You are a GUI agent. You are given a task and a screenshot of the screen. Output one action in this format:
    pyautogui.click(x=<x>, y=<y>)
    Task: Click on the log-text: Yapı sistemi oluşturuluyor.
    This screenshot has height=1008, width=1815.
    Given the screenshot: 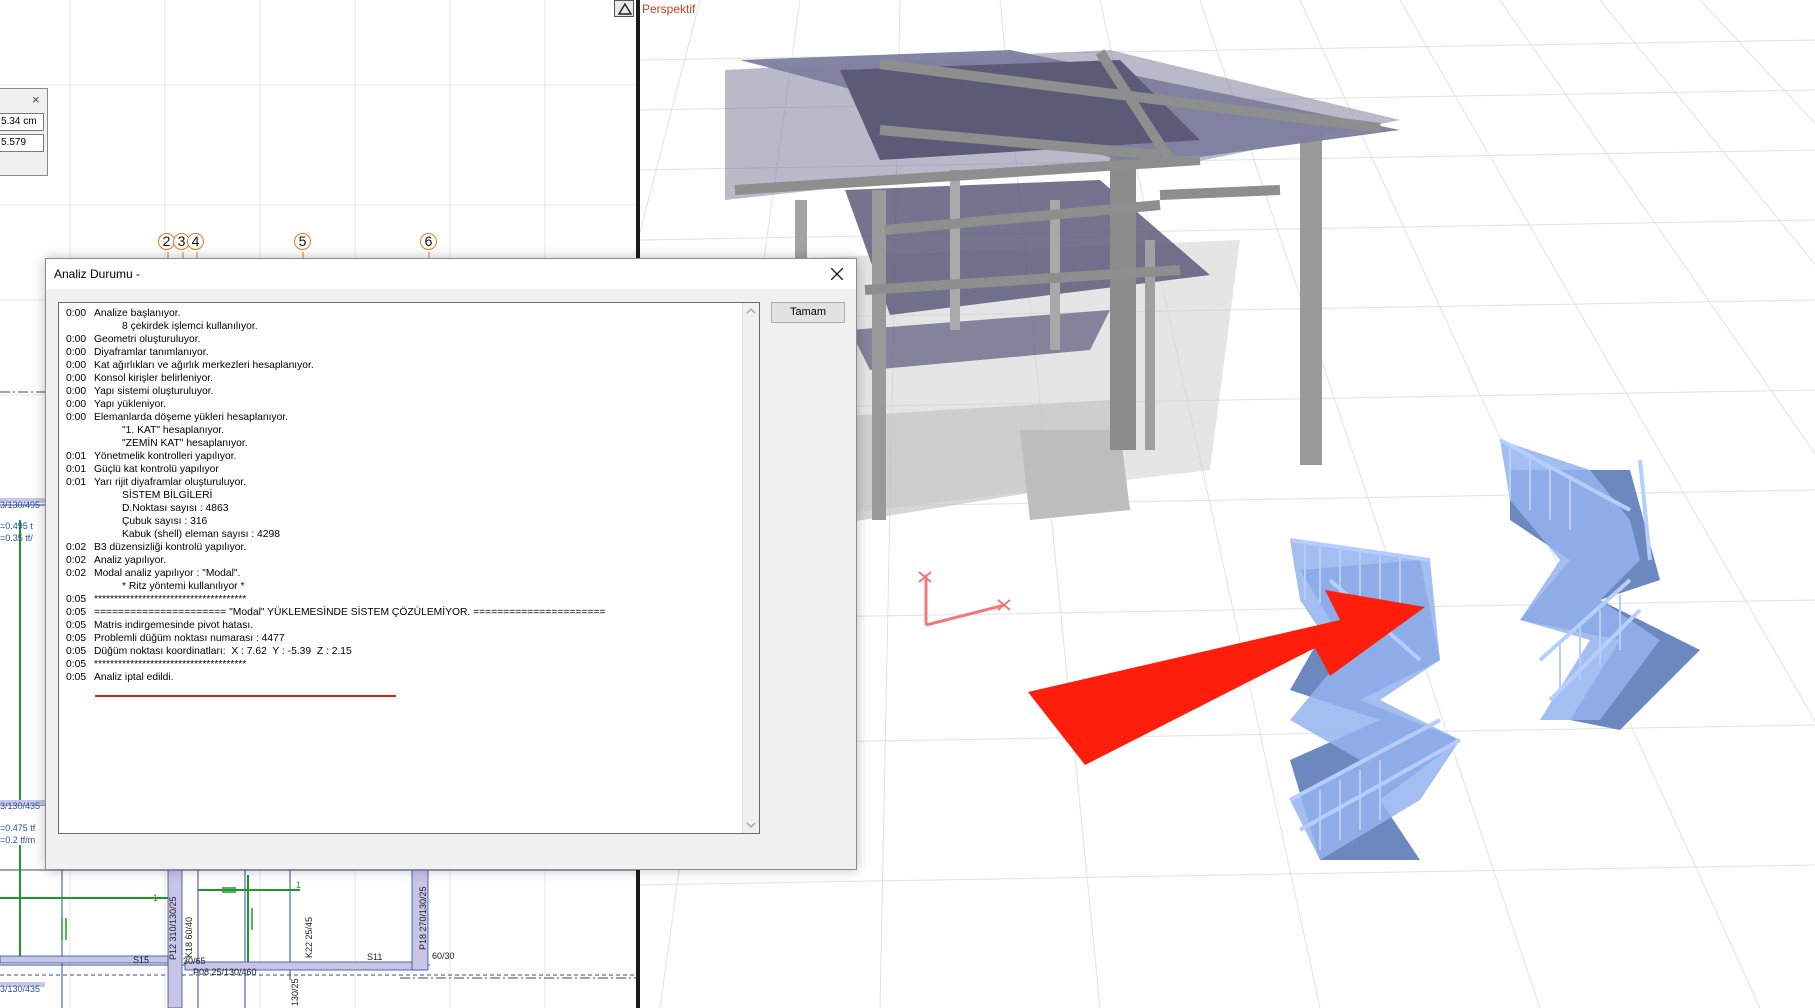 What is the action you would take?
    pyautogui.click(x=154, y=391)
    